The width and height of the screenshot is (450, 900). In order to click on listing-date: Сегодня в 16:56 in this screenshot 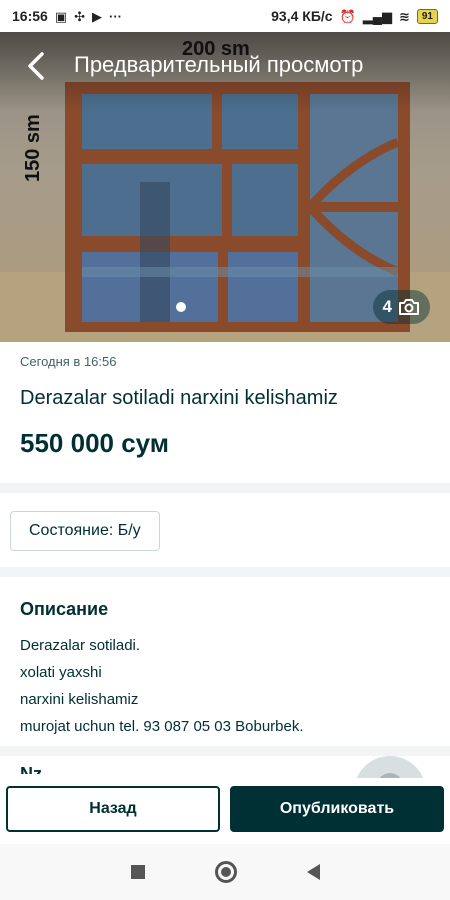, I will do `click(68, 361)`.